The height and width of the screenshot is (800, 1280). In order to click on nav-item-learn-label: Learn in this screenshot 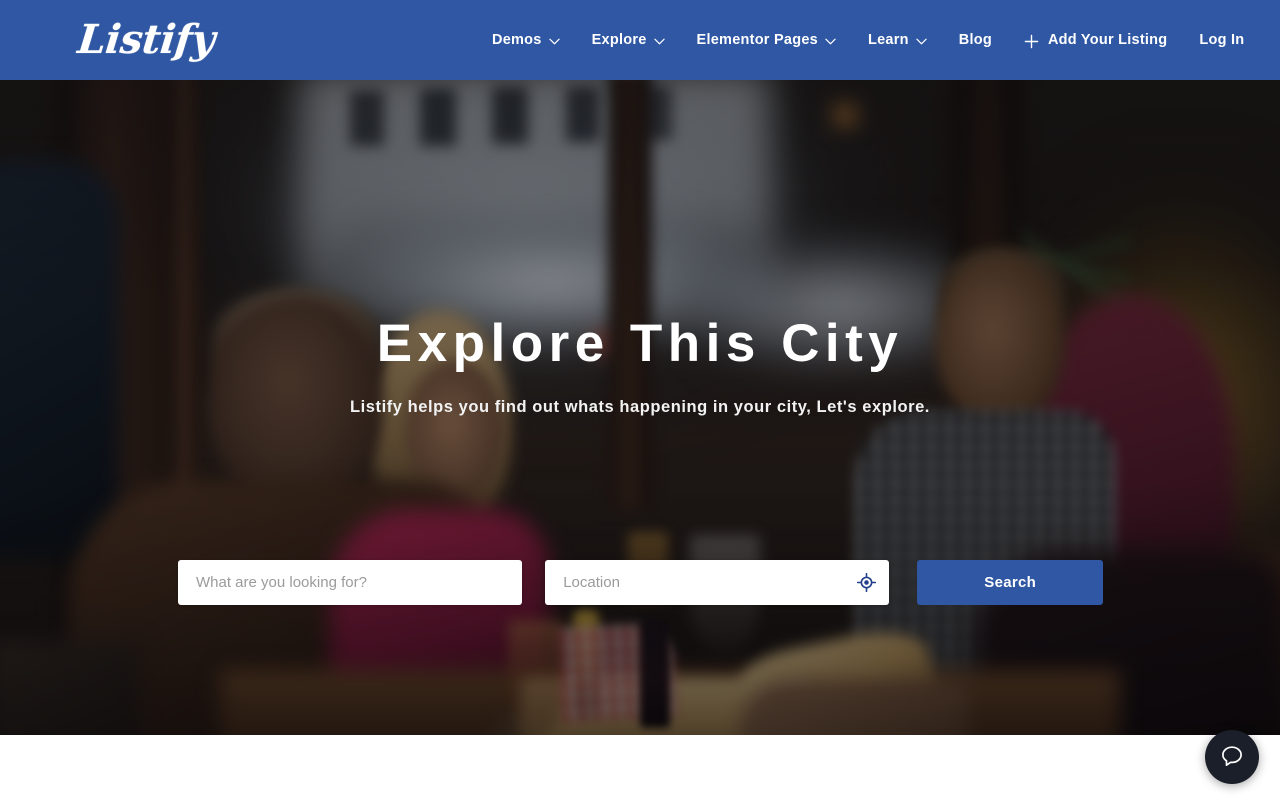, I will do `click(888, 40)`.